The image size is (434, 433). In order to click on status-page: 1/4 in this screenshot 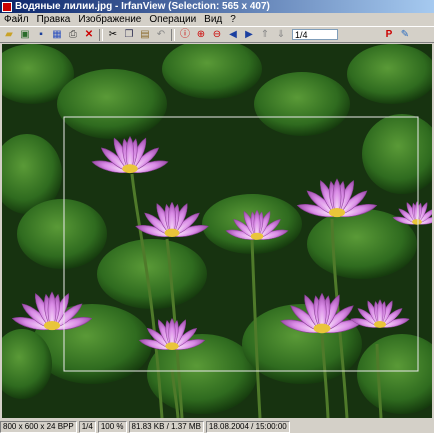, I will do `click(87, 426)`.